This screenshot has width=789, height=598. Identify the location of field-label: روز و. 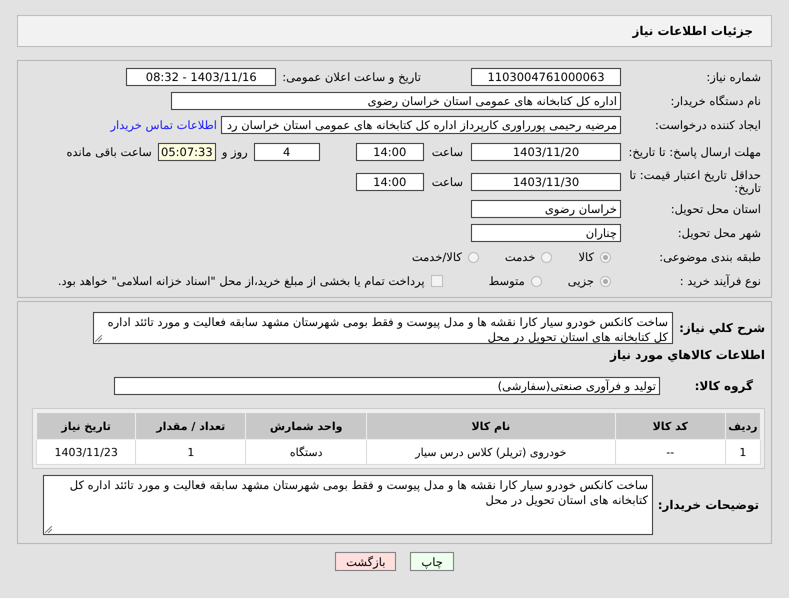
(235, 152).